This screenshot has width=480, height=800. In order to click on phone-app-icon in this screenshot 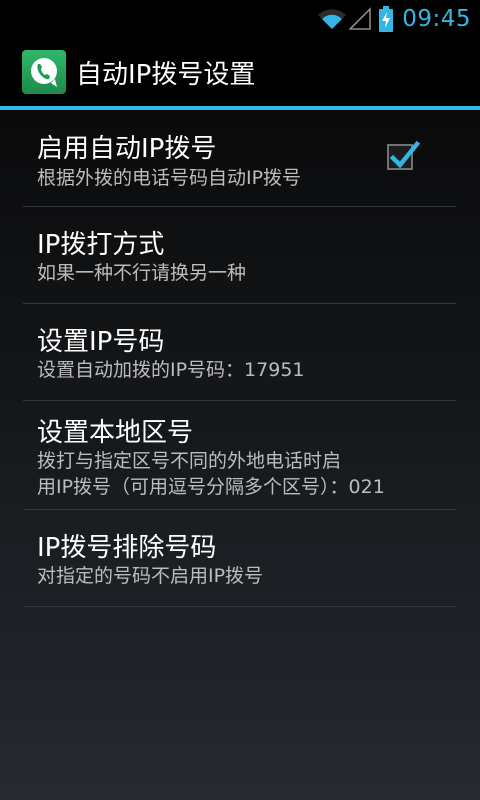, I will do `click(44, 72)`.